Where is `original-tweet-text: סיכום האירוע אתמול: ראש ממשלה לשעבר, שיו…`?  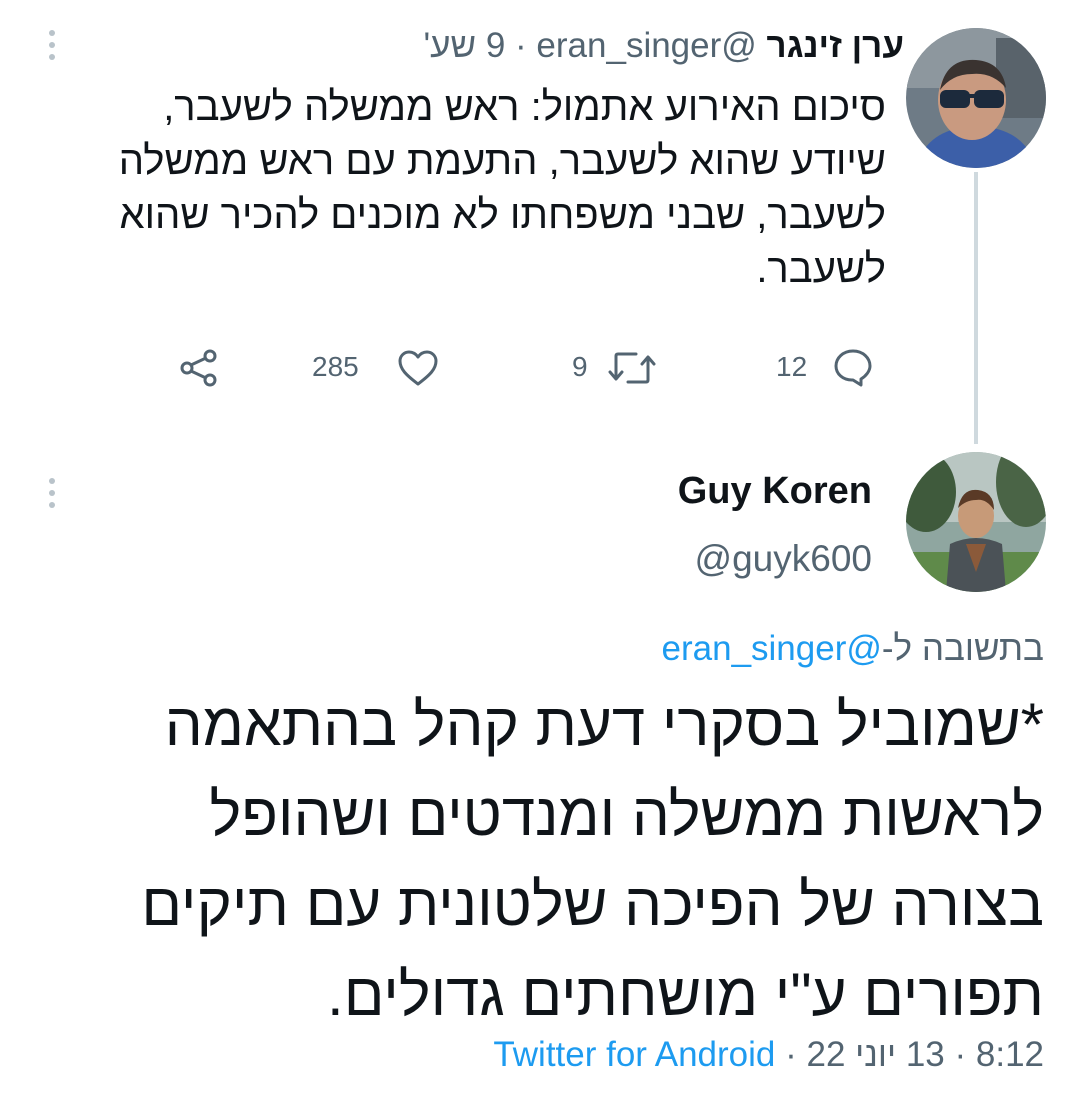
original-tweet-text: סיכום האירוע אתמול: ראש ממשלה לשעבר, שיו… is located at coordinates (502, 188).